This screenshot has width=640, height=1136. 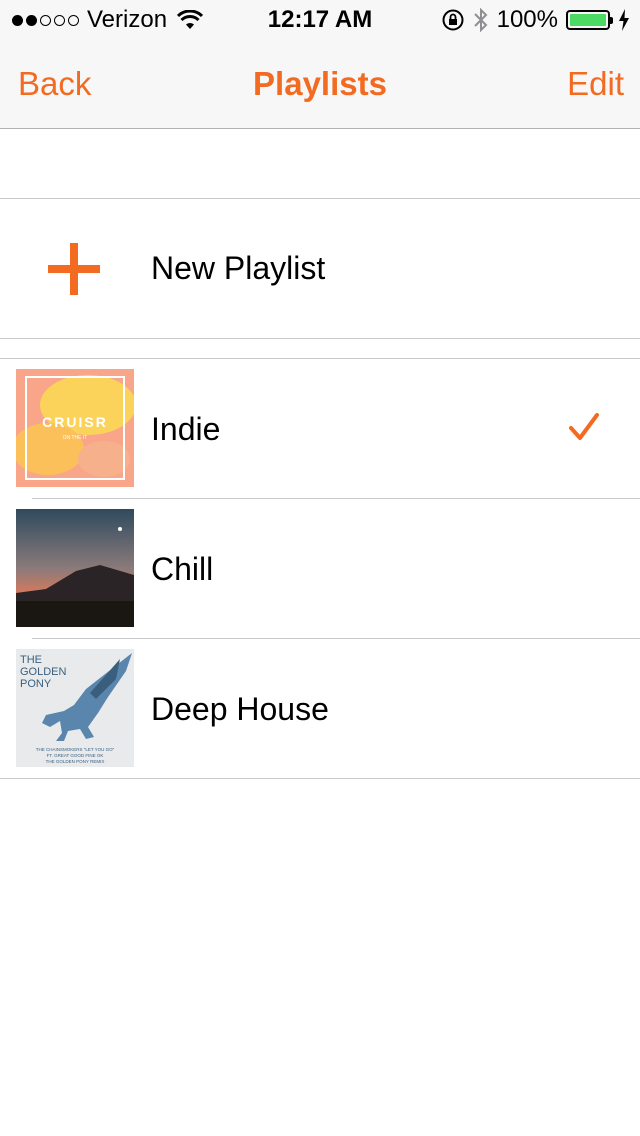 I want to click on page-title: Playlists, so click(x=320, y=83).